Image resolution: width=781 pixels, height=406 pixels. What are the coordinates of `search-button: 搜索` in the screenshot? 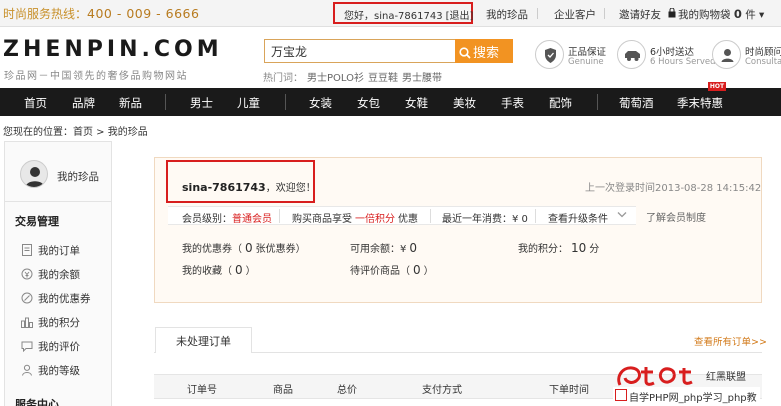 It's located at (484, 51).